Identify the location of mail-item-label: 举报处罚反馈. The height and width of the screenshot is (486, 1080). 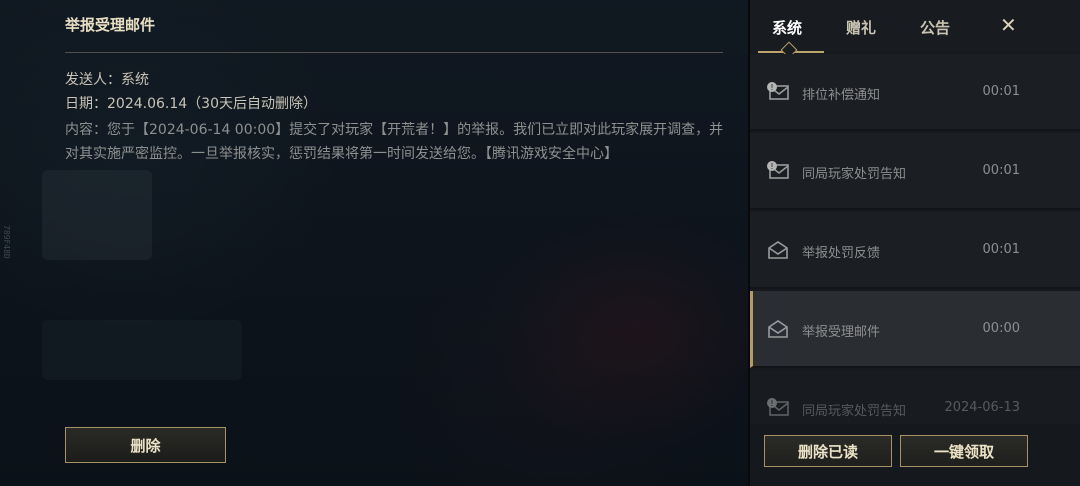
(841, 253).